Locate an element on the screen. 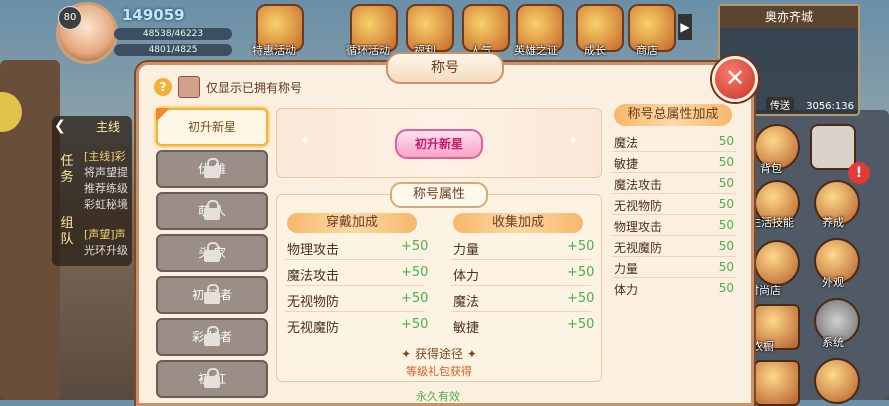 The width and height of the screenshot is (889, 406). mission-header: 主线 is located at coordinates (108, 126).